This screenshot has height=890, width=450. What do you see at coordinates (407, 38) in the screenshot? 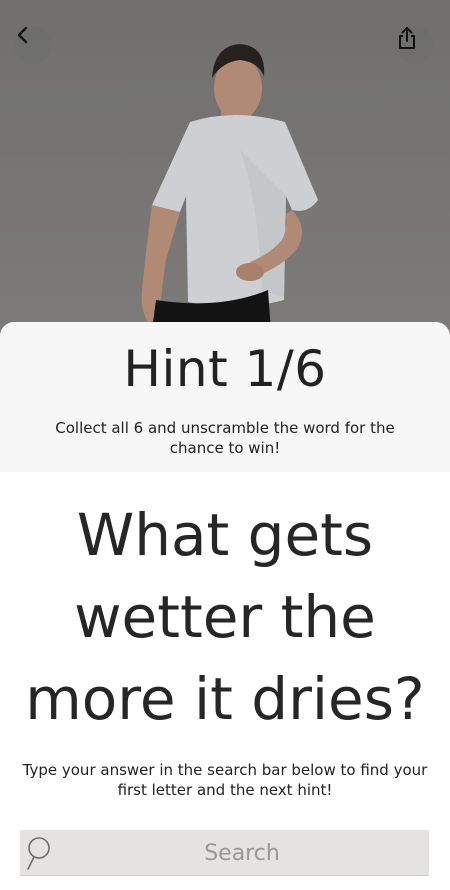
I see `share-icon` at bounding box center [407, 38].